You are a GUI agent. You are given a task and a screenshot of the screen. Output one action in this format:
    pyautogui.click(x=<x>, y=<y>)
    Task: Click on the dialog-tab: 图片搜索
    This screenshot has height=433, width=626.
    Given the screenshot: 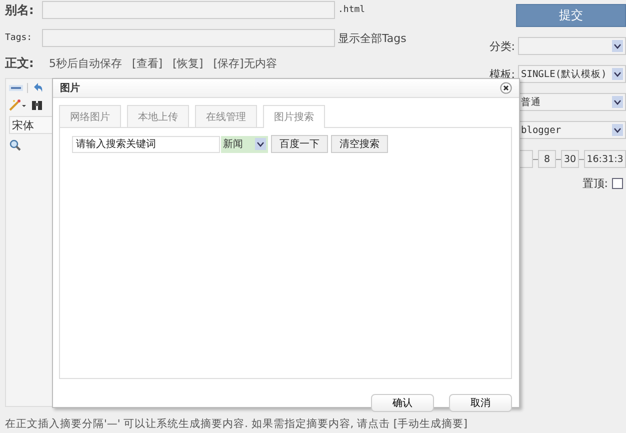 What is the action you would take?
    pyautogui.click(x=294, y=116)
    